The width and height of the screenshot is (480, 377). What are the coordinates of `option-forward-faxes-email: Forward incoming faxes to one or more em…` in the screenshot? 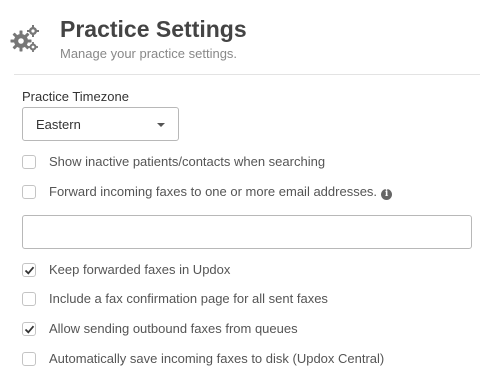 It's located at (247, 193).